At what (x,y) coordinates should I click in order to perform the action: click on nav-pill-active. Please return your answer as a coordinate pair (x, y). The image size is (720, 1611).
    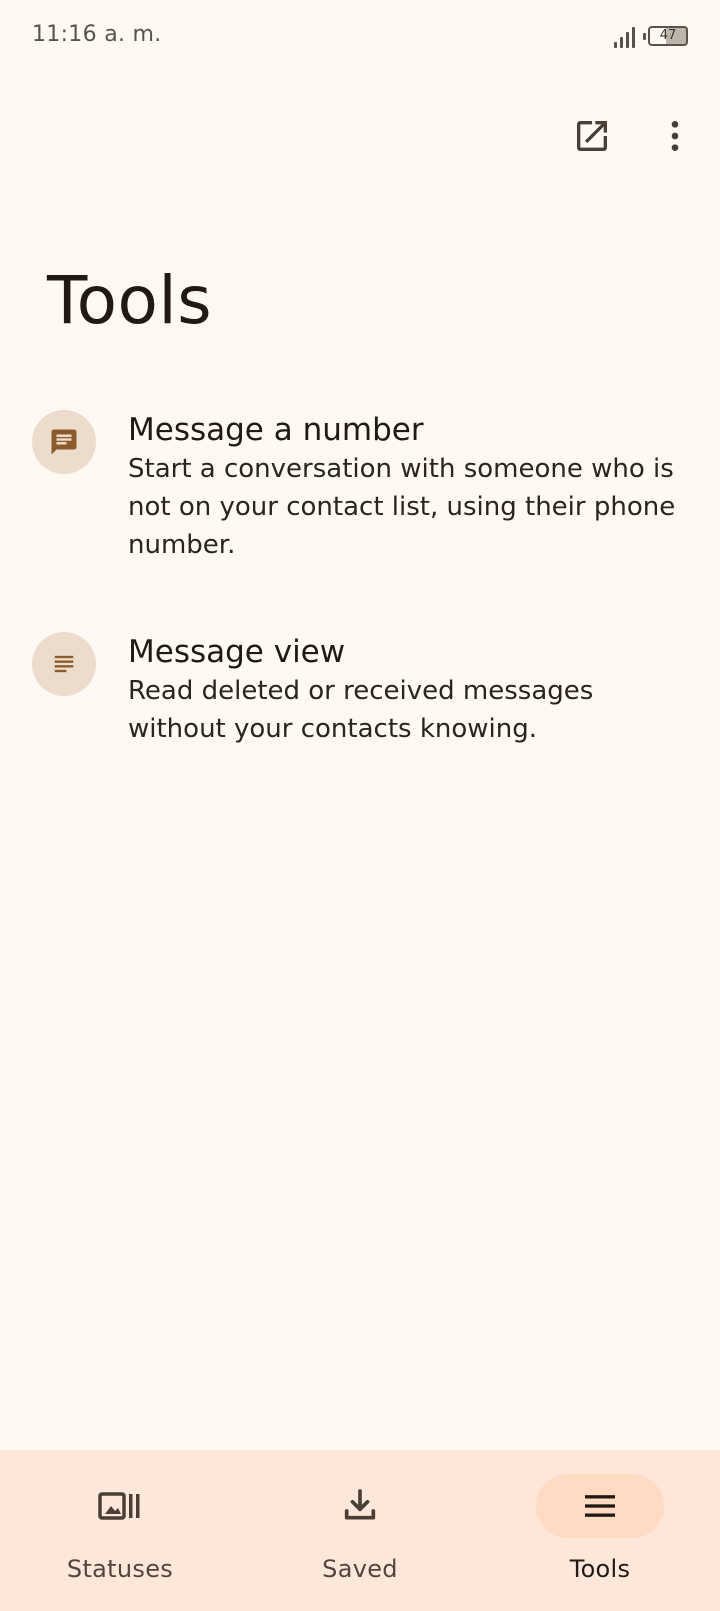
    Looking at the image, I should click on (600, 1506).